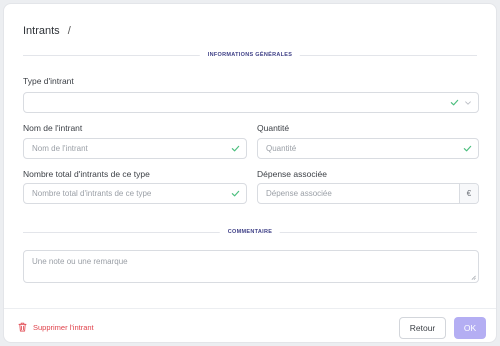 This screenshot has height=346, width=500. I want to click on type-label: Type d'intrant, so click(48, 81).